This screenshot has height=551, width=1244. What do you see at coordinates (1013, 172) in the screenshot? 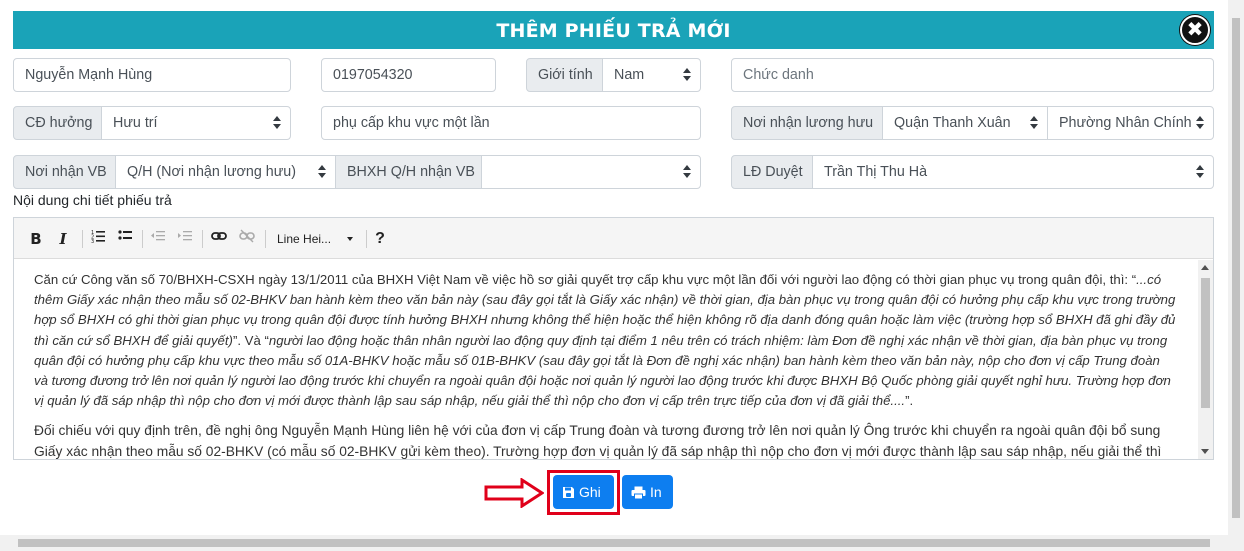
I see `approver-select: Trần Thị Thu Hà` at bounding box center [1013, 172].